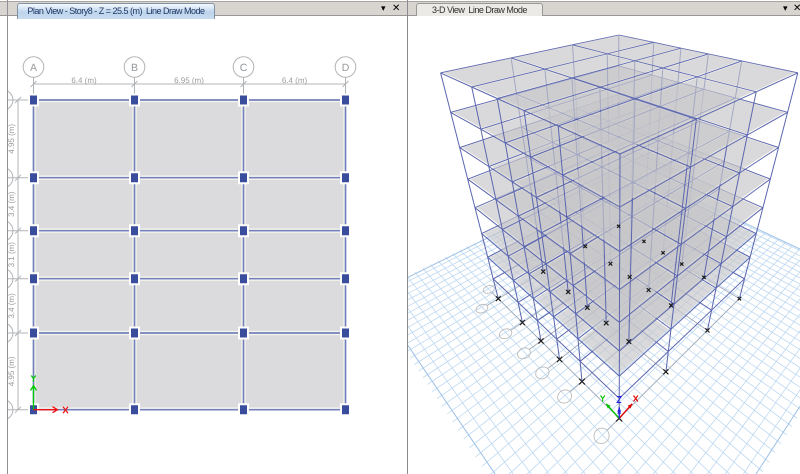 The width and height of the screenshot is (800, 474). I want to click on svg-text: C, so click(244, 68).